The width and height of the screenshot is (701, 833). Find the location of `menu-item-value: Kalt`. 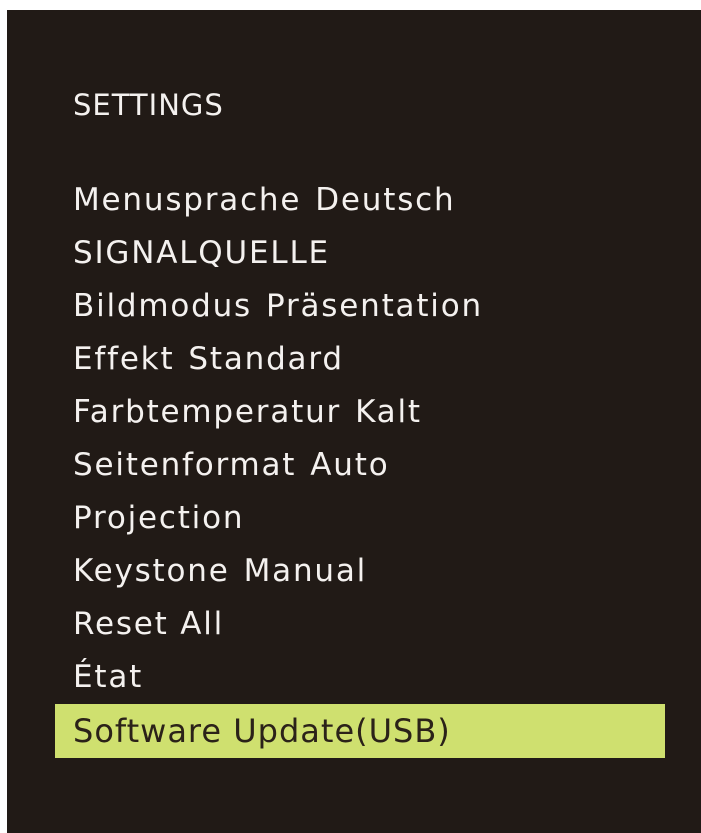

menu-item-value: Kalt is located at coordinates (388, 412).